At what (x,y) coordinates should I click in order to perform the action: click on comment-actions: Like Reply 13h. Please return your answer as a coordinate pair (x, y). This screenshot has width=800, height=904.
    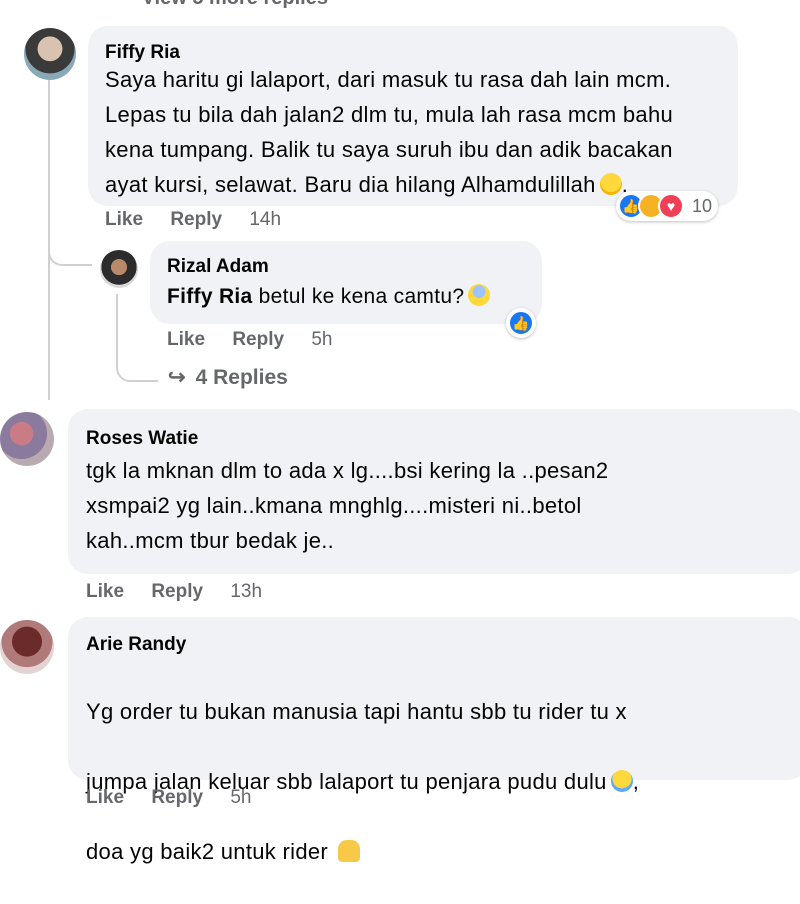
    Looking at the image, I should click on (185, 592).